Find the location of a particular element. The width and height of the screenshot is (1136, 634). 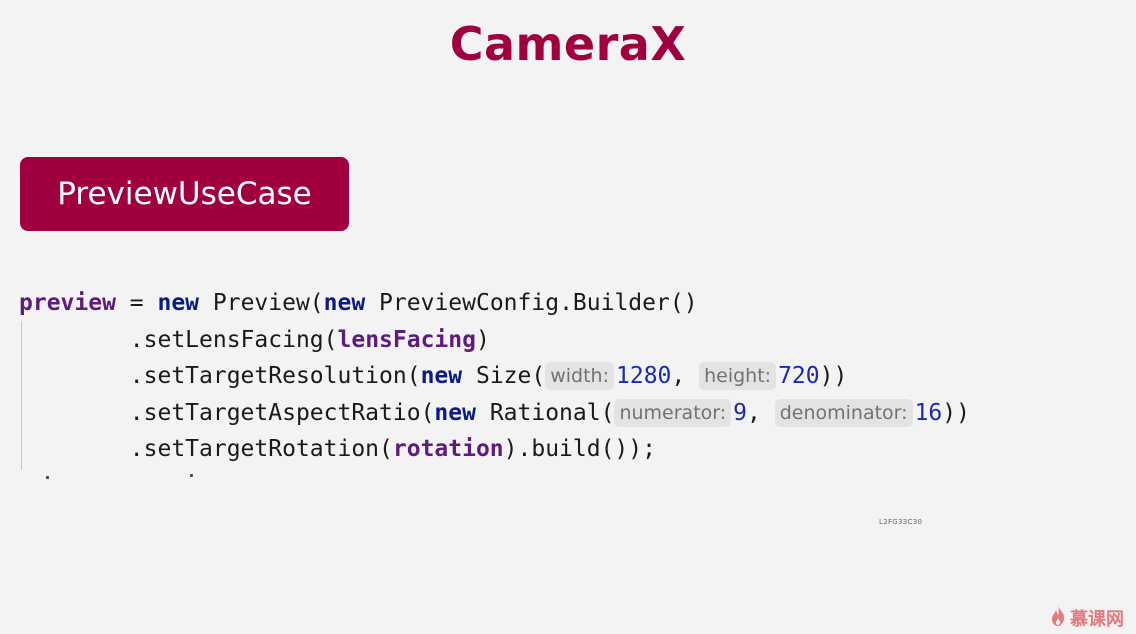

code-text: ) is located at coordinates (482, 339).